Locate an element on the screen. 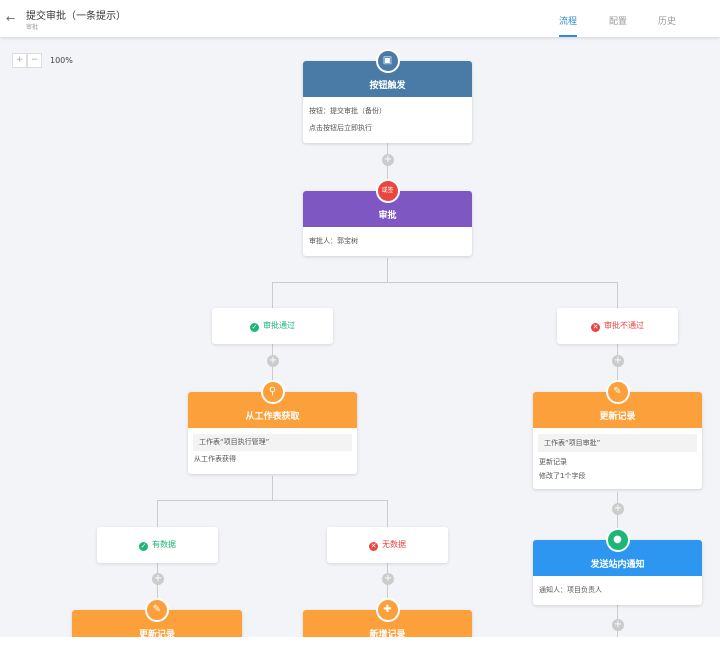 The image size is (720, 645). zoom-in-button: + is located at coordinates (19, 60).